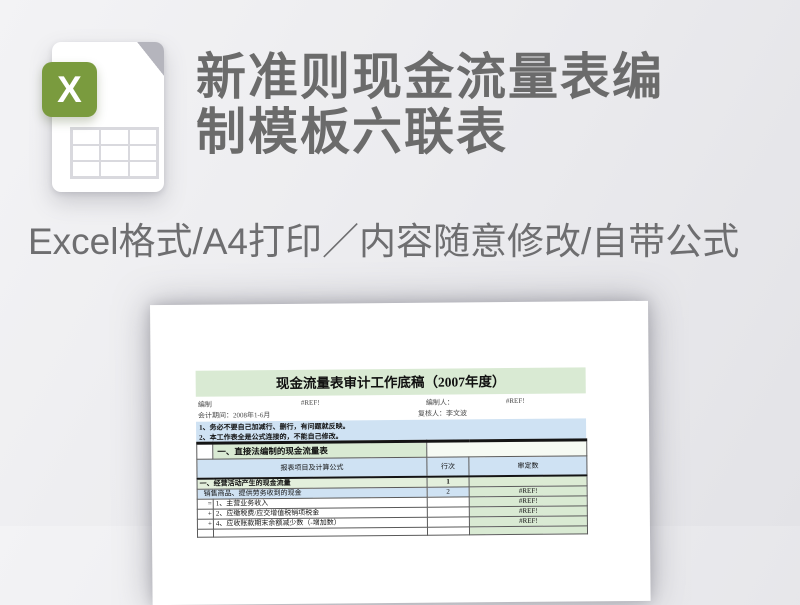 The width and height of the screenshot is (800, 605). Describe the element at coordinates (442, 413) in the screenshot. I see `reviewer-label: 复核人：李文波` at that location.